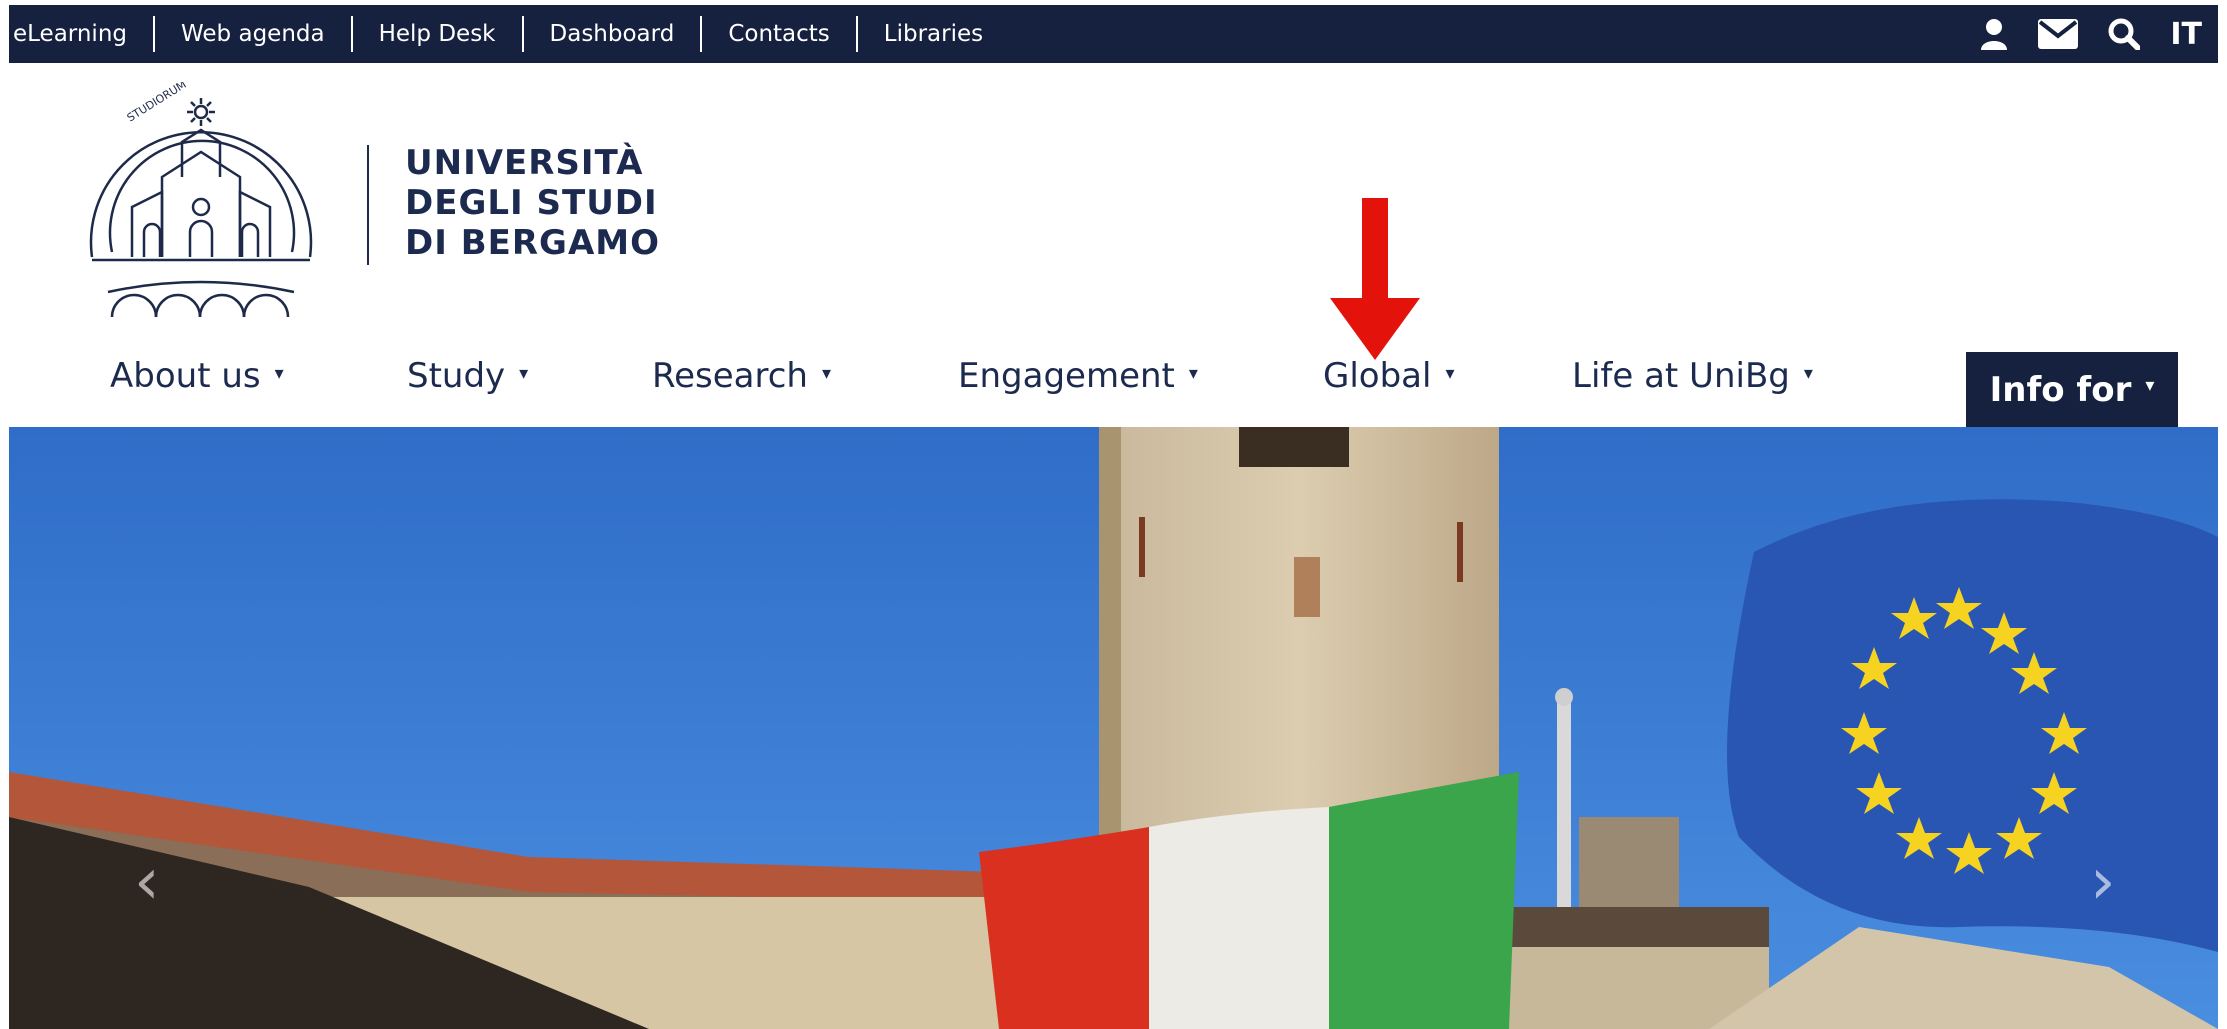 The height and width of the screenshot is (1029, 2227). Describe the element at coordinates (741, 376) in the screenshot. I see `nav-research: Research ▾` at that location.